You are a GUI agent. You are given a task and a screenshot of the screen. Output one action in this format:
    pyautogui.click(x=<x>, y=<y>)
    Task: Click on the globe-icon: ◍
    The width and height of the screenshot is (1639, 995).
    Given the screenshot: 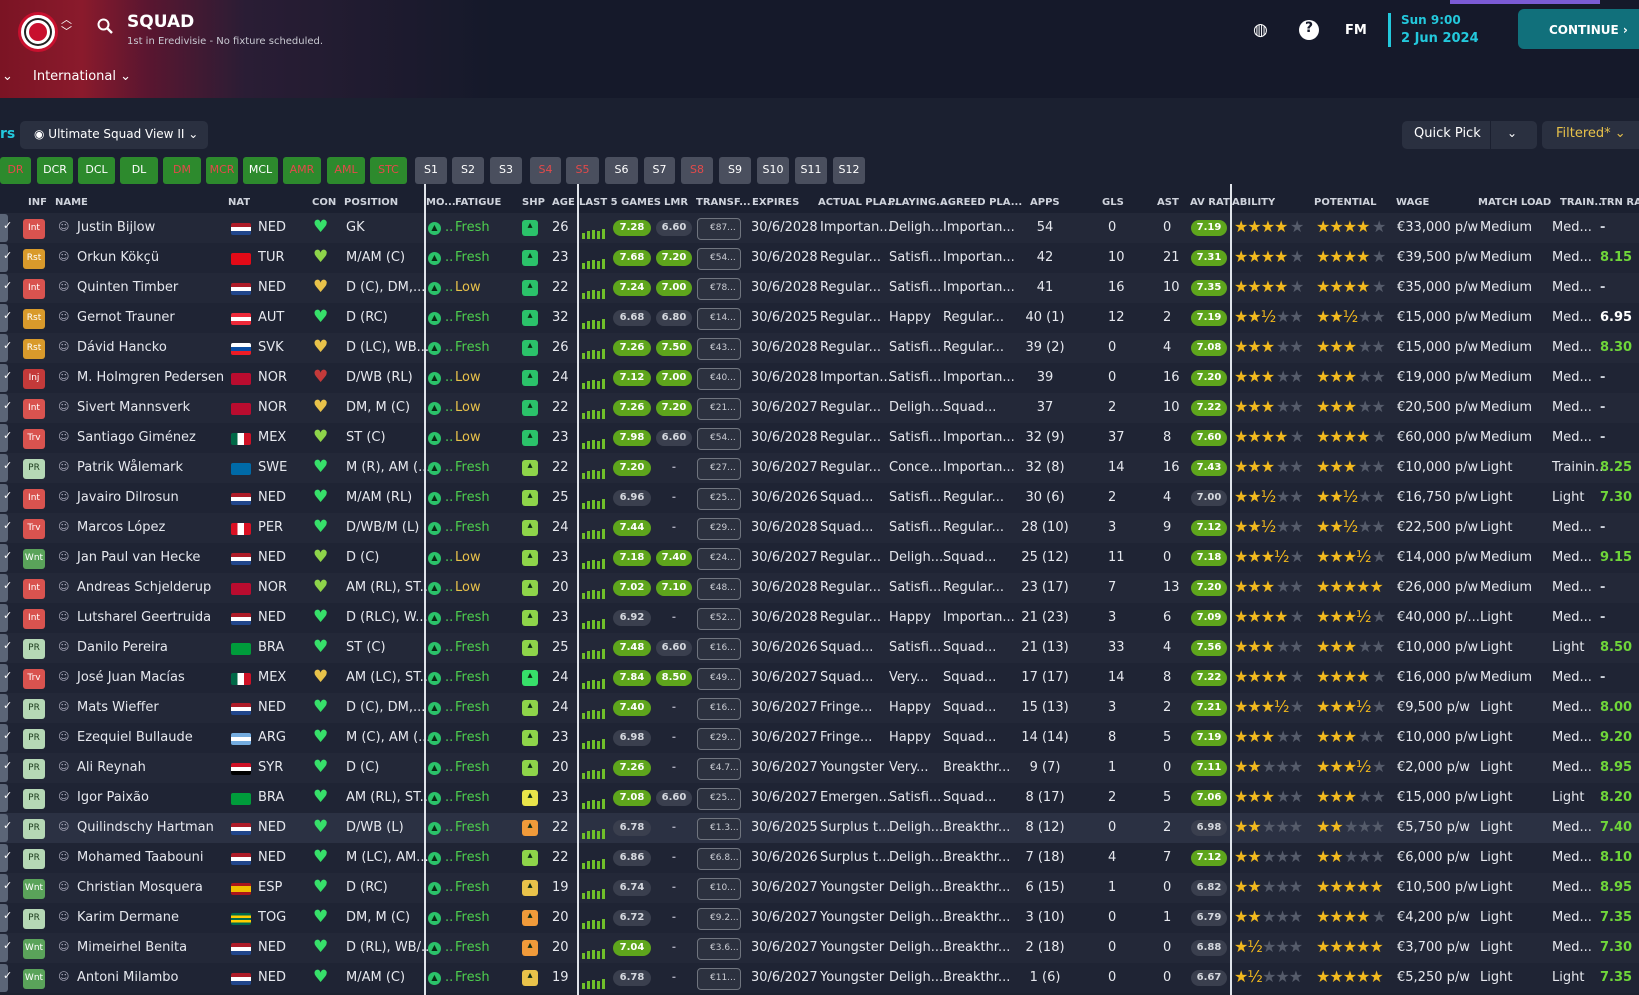 What is the action you would take?
    pyautogui.click(x=1260, y=30)
    